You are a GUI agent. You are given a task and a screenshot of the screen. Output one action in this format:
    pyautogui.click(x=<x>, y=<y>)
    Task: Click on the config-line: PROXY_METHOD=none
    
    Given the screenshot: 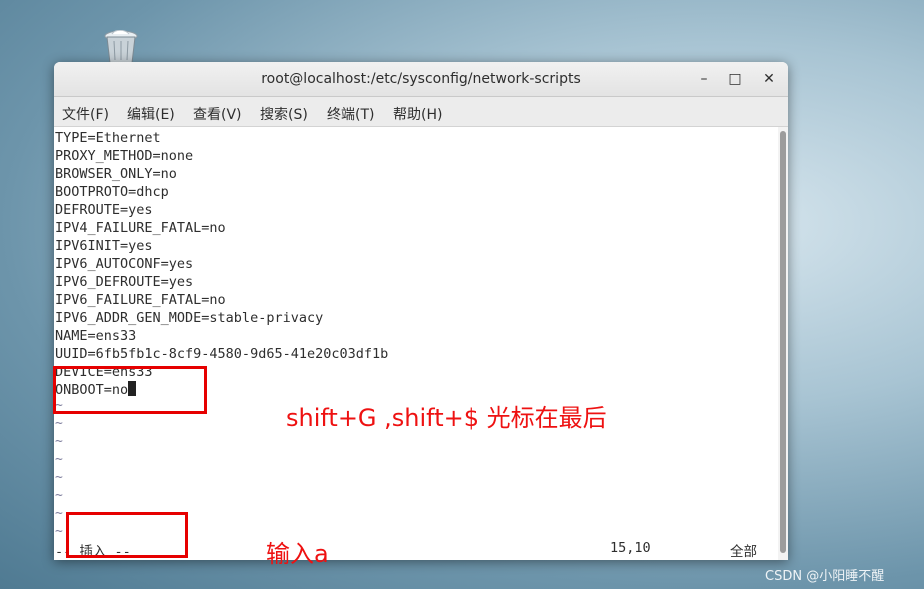 What is the action you would take?
    pyautogui.click(x=124, y=156)
    